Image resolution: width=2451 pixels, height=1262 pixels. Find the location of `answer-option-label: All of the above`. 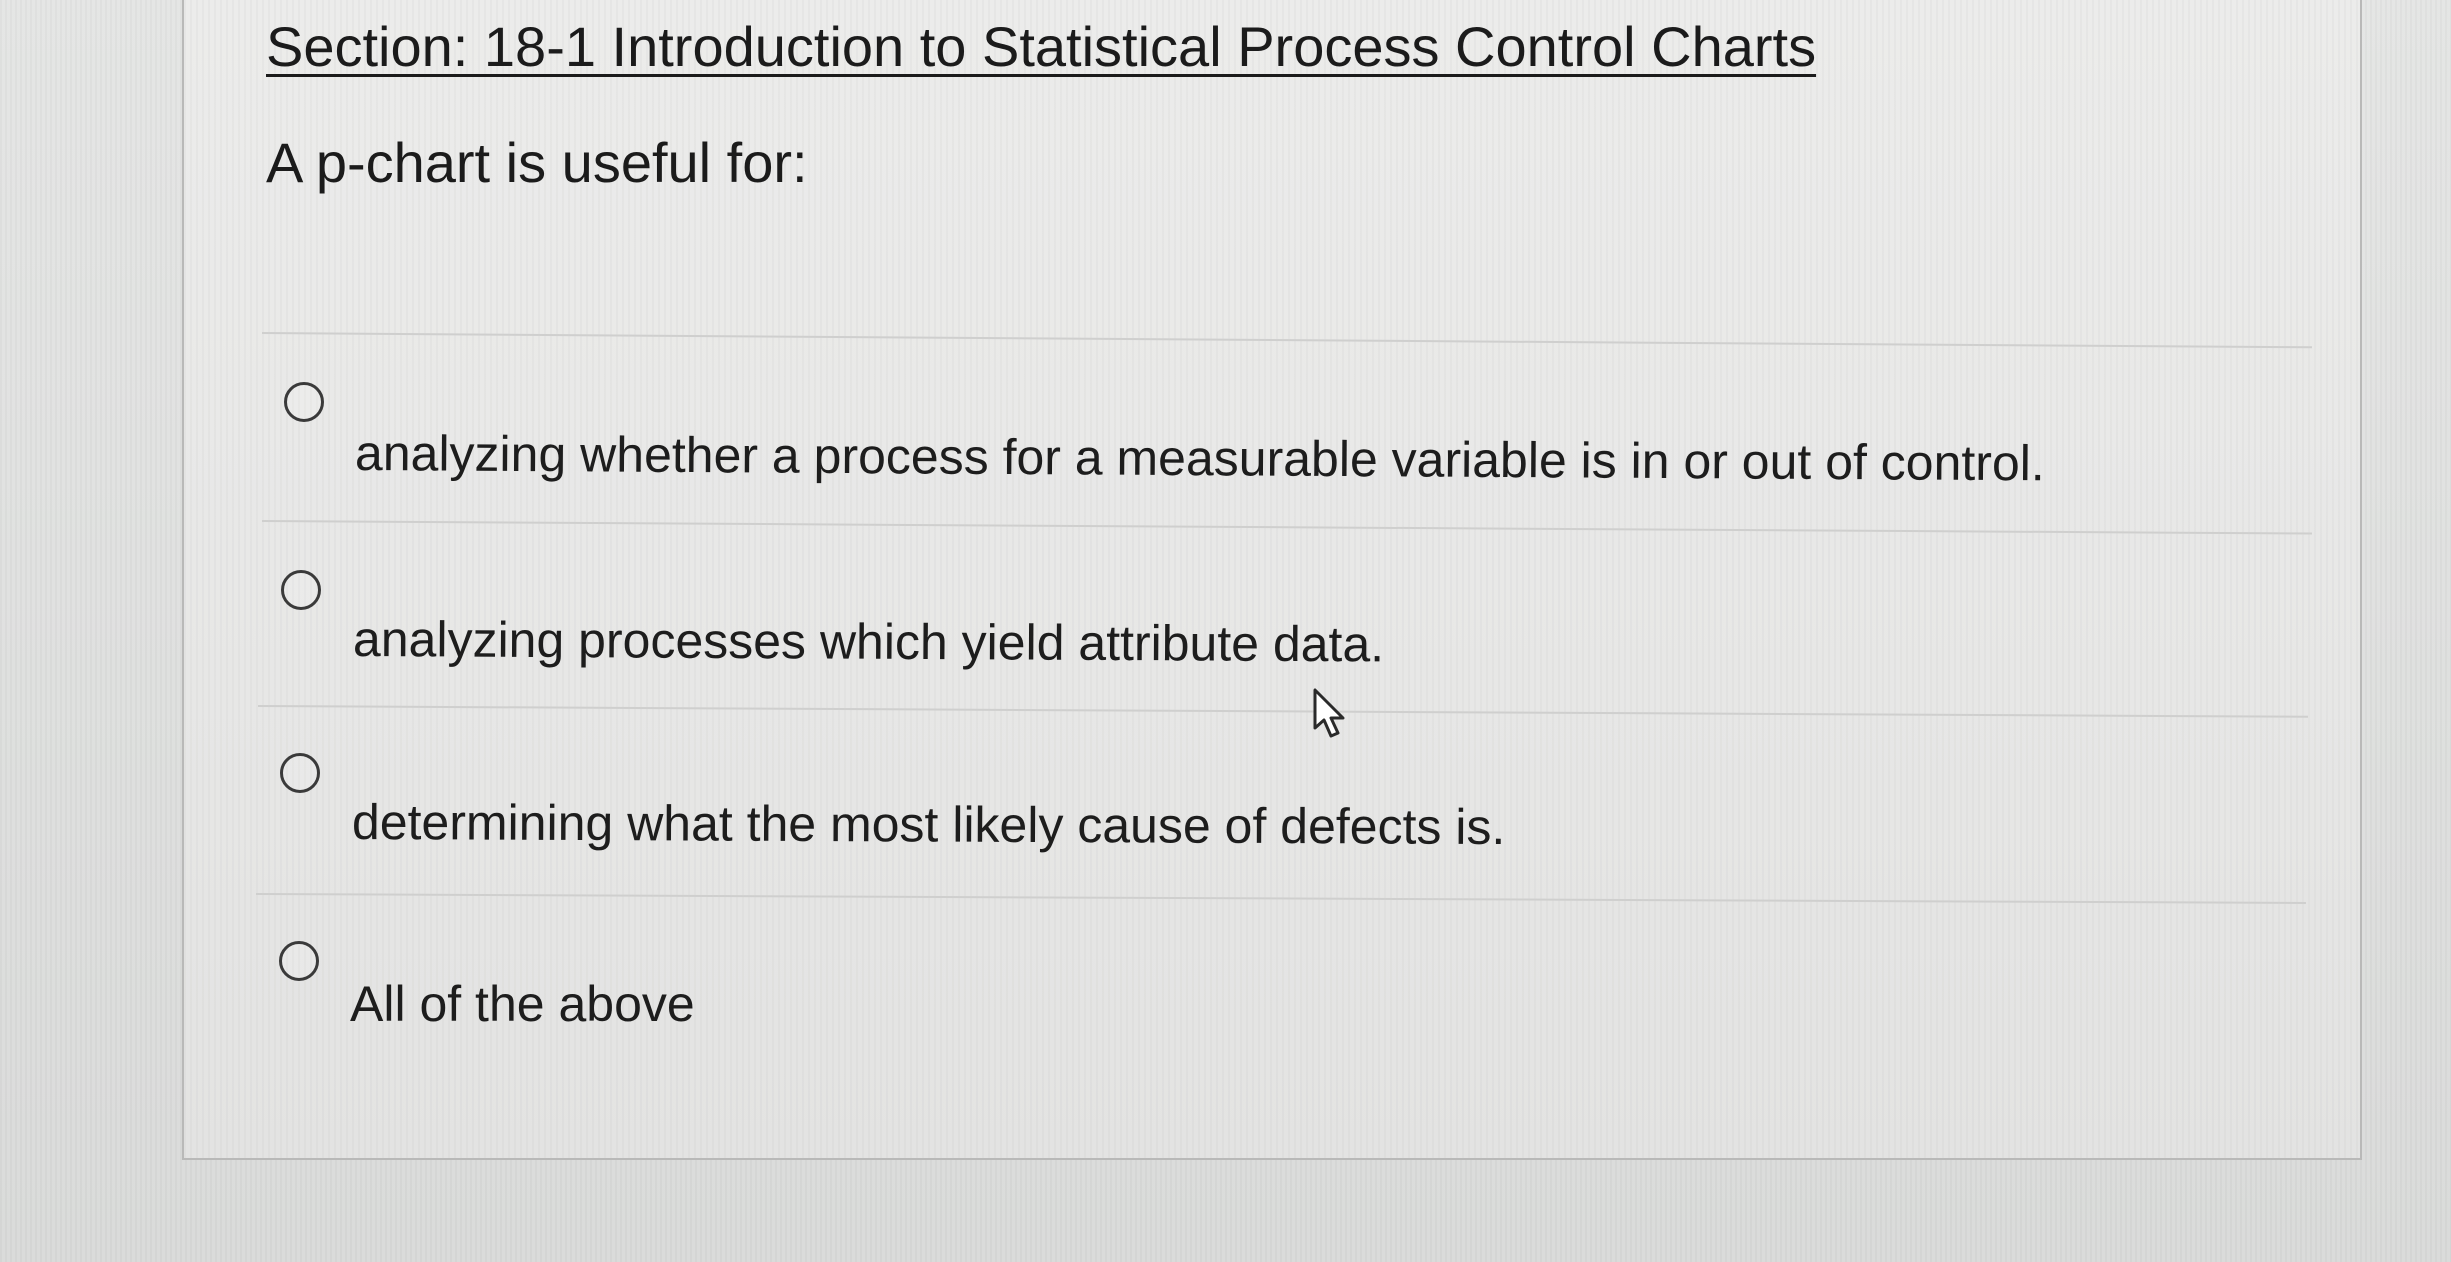

answer-option-label: All of the above is located at coordinates (522, 1004).